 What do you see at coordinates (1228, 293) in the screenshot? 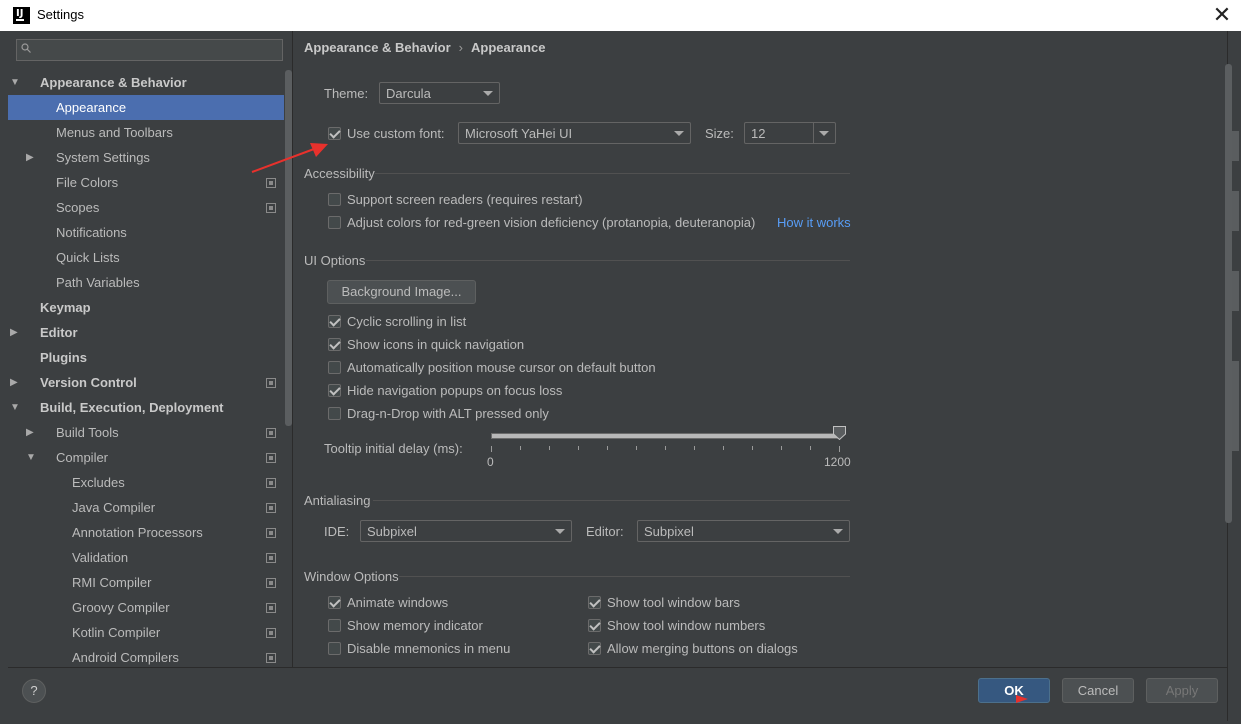
I see `content-scrollbar` at bounding box center [1228, 293].